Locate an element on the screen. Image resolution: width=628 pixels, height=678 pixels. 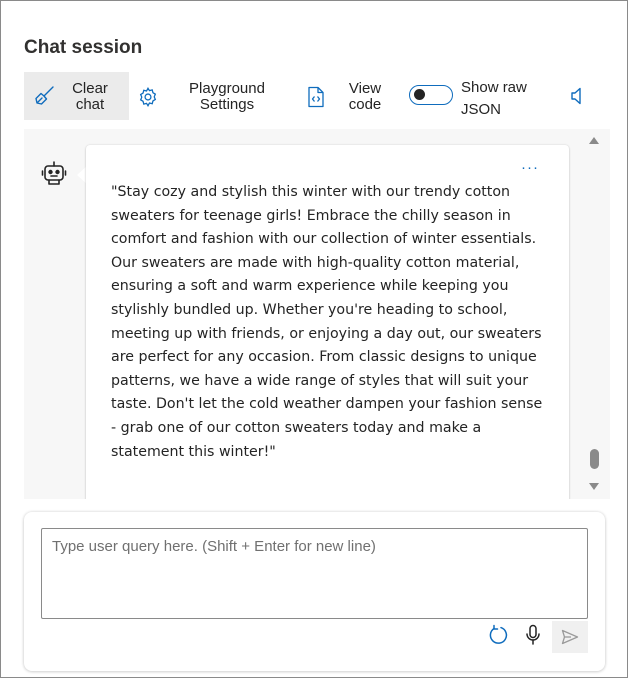
scroll-up-arrow is located at coordinates (594, 140).